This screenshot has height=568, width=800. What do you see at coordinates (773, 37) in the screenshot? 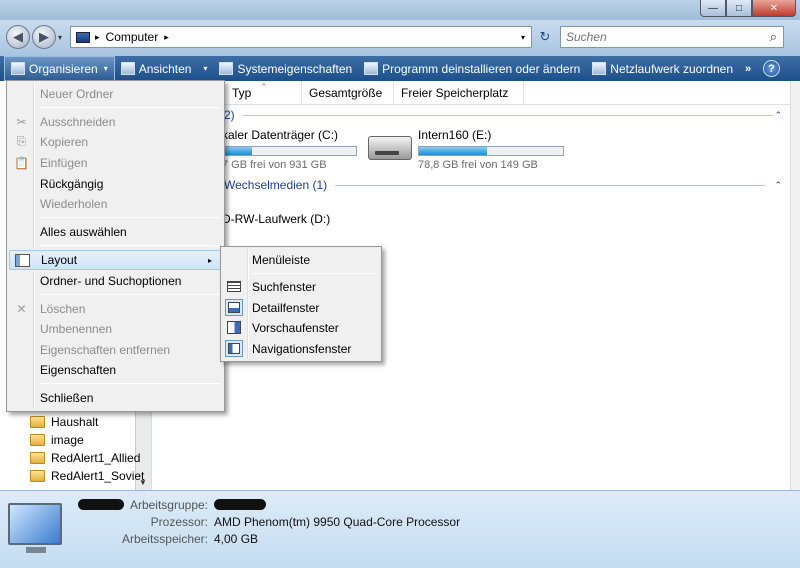
I see `search-icon: ⌕` at bounding box center [773, 37].